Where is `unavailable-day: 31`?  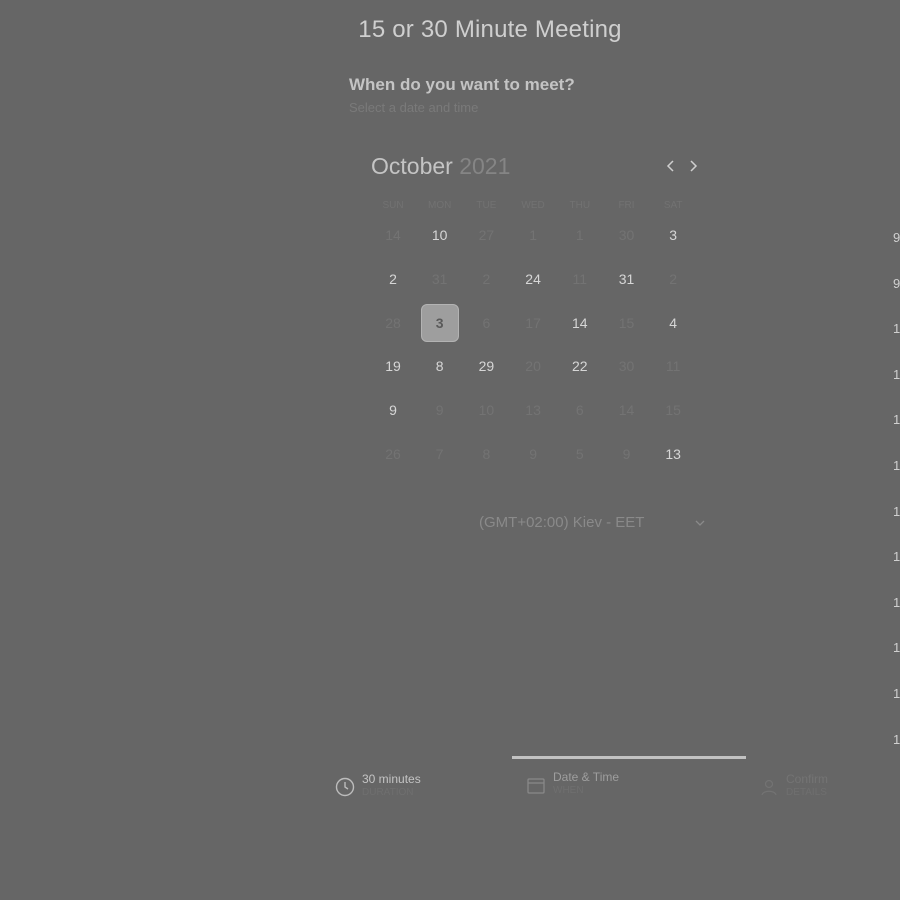
unavailable-day: 31 is located at coordinates (439, 278).